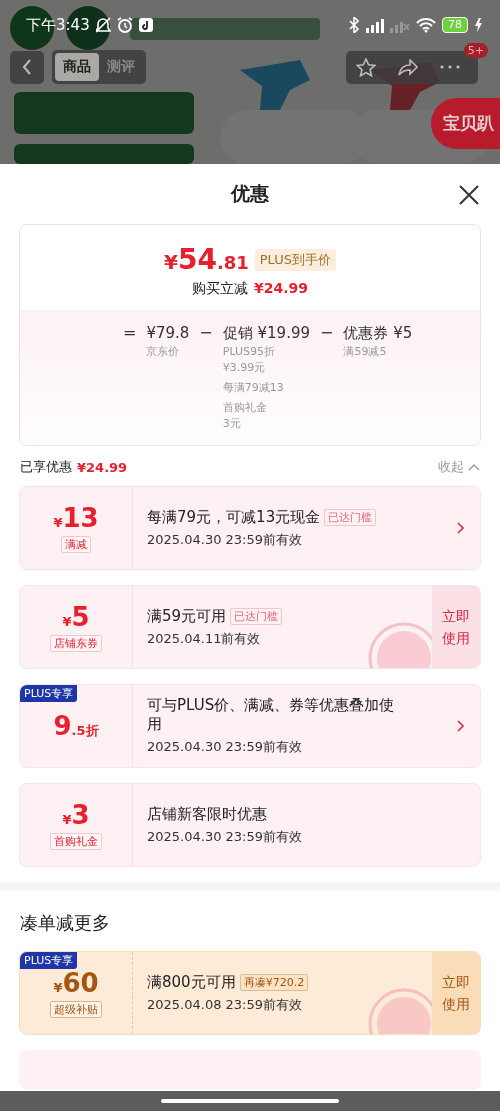 The height and width of the screenshot is (1111, 500). I want to click on coupon-value: ¥3, so click(76, 815).